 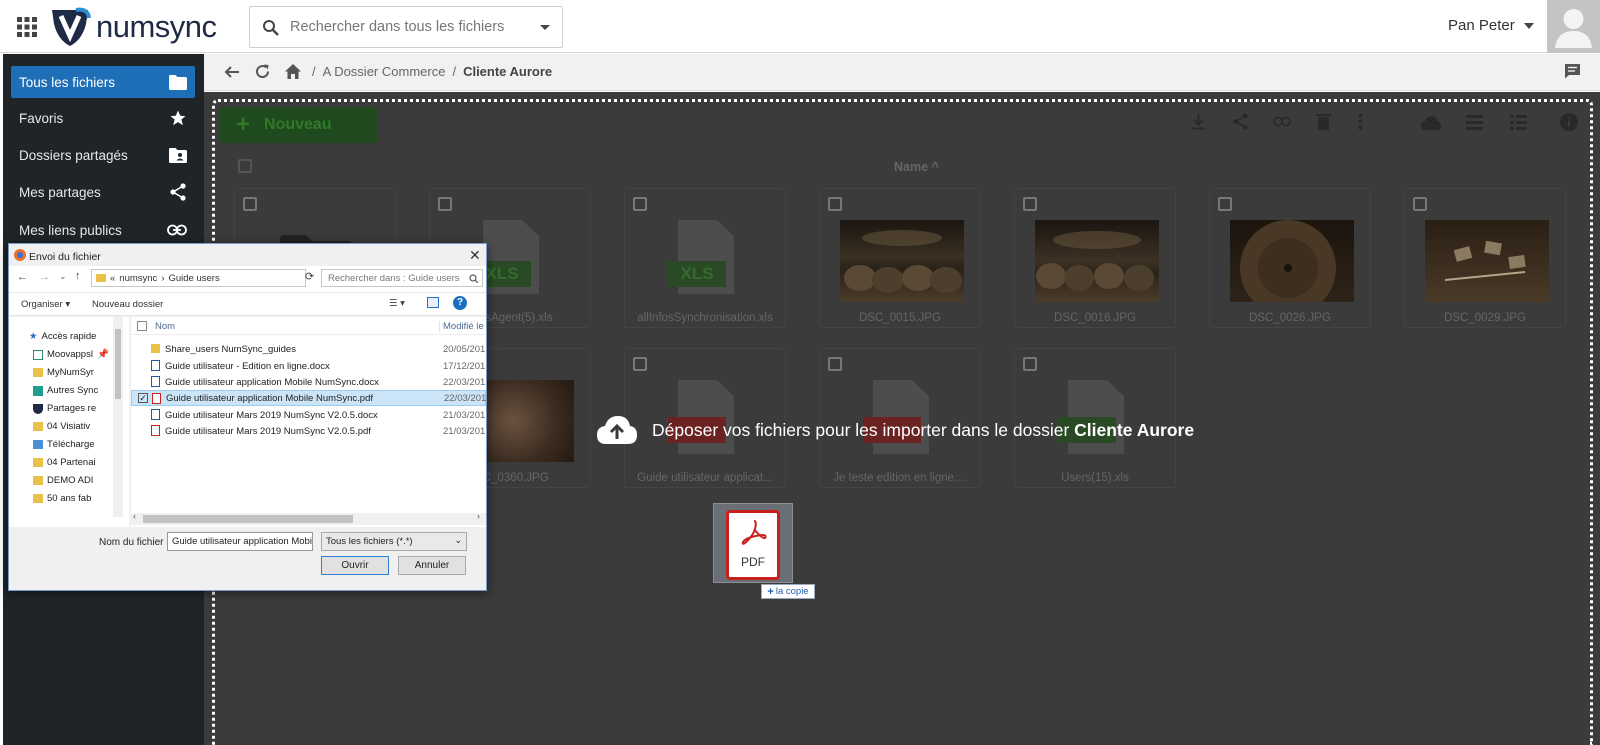 I want to click on tree-item: Télécharge, so click(x=64, y=444).